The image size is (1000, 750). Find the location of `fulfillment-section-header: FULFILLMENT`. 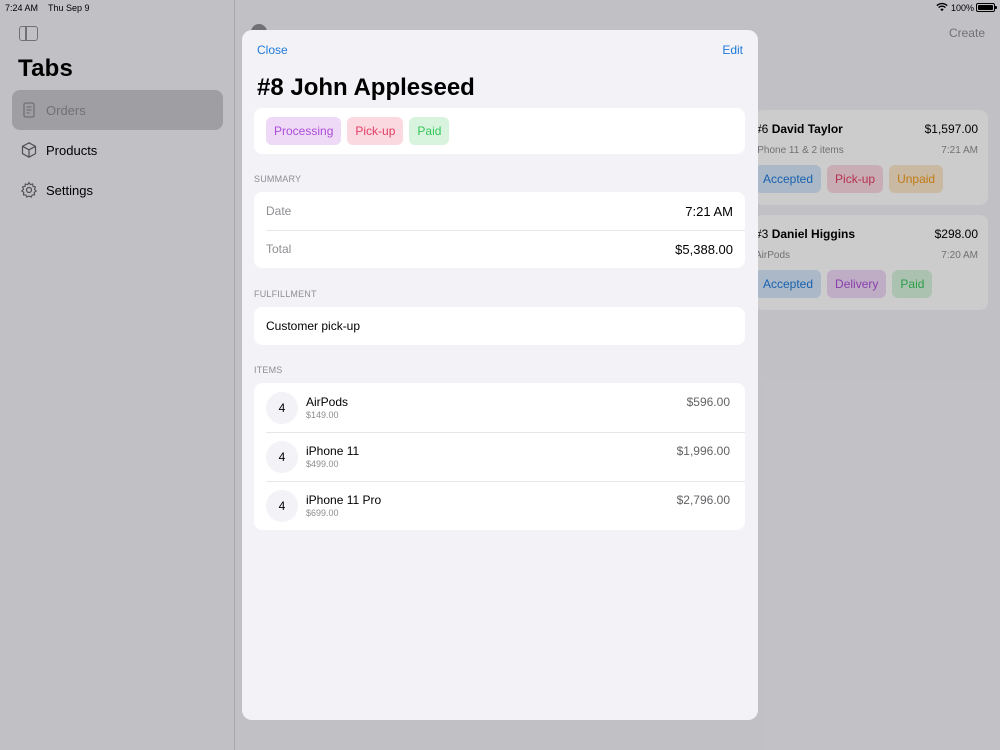

fulfillment-section-header: FULFILLMENT is located at coordinates (285, 294).